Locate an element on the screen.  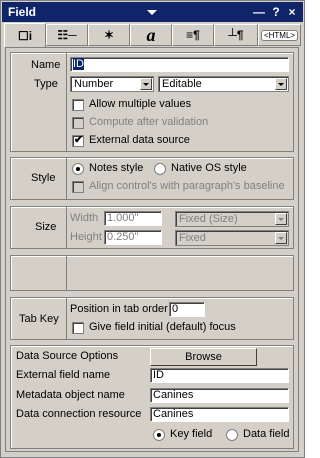
initial-focus-label: Give field initial (default) focus is located at coordinates (162, 327).